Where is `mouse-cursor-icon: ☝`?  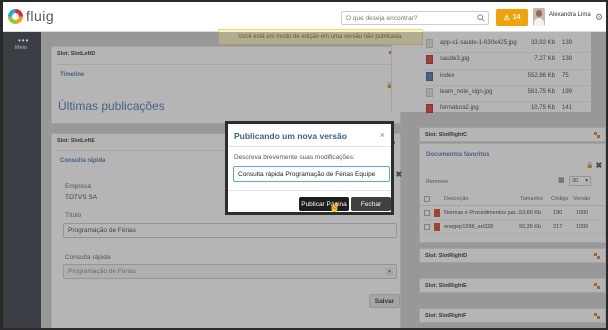 mouse-cursor-icon: ☝ is located at coordinates (335, 207).